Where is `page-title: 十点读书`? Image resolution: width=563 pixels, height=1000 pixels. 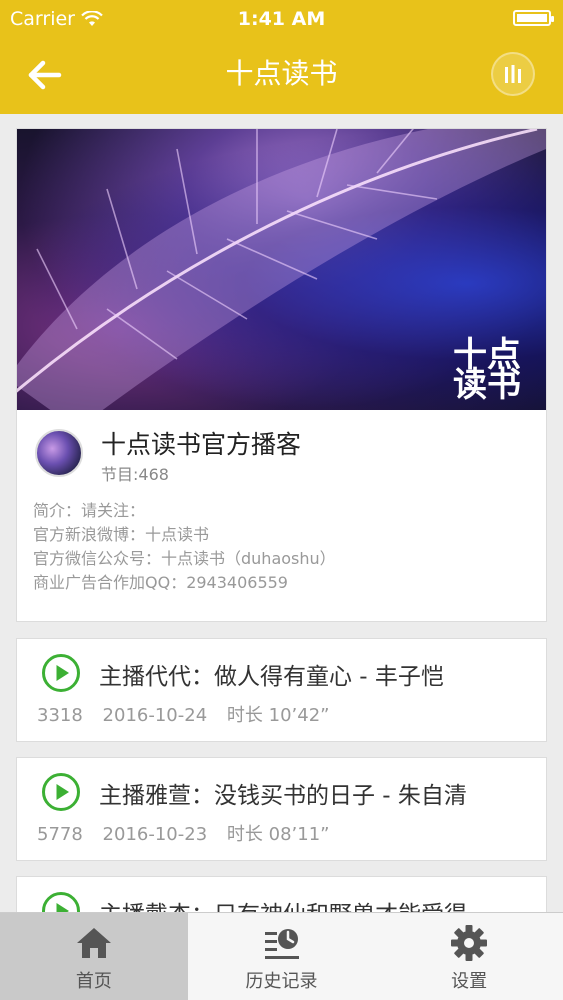 page-title: 十点读书 is located at coordinates (281, 73).